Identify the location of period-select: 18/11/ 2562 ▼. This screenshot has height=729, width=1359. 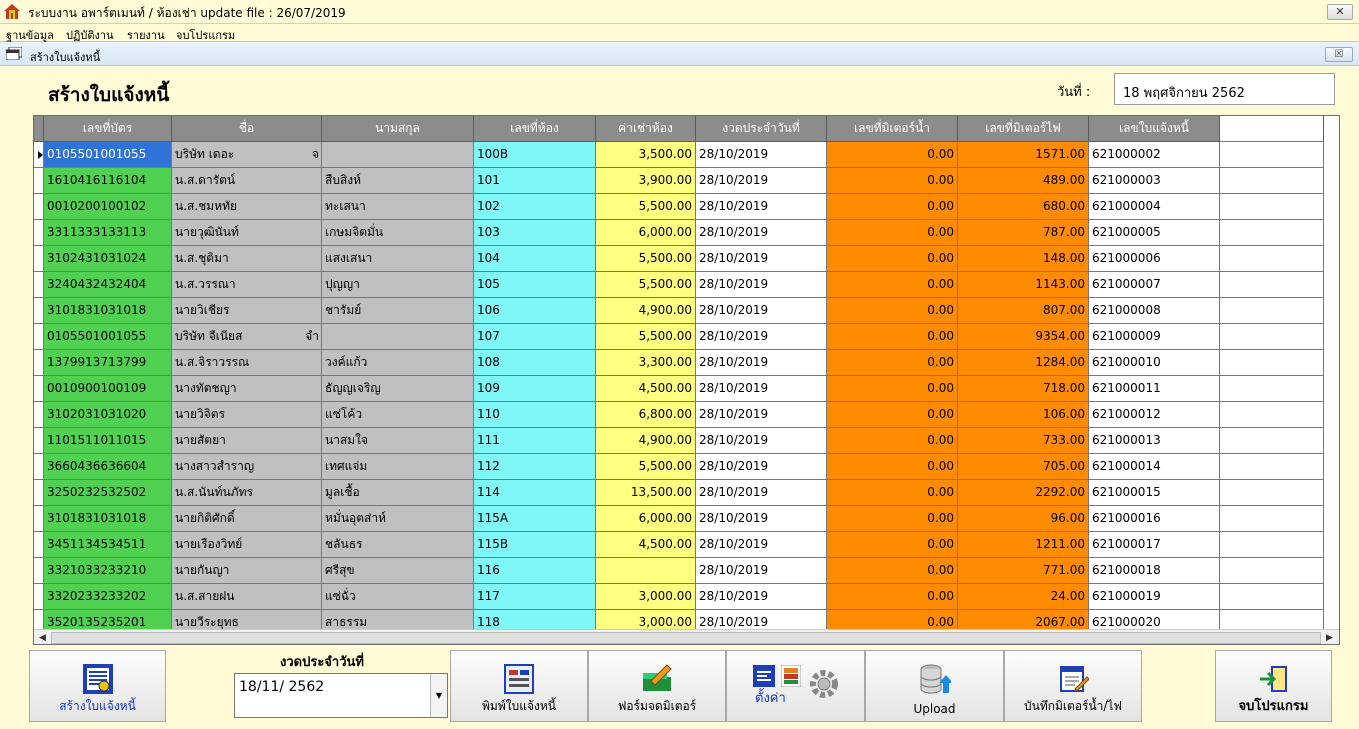
(341, 695).